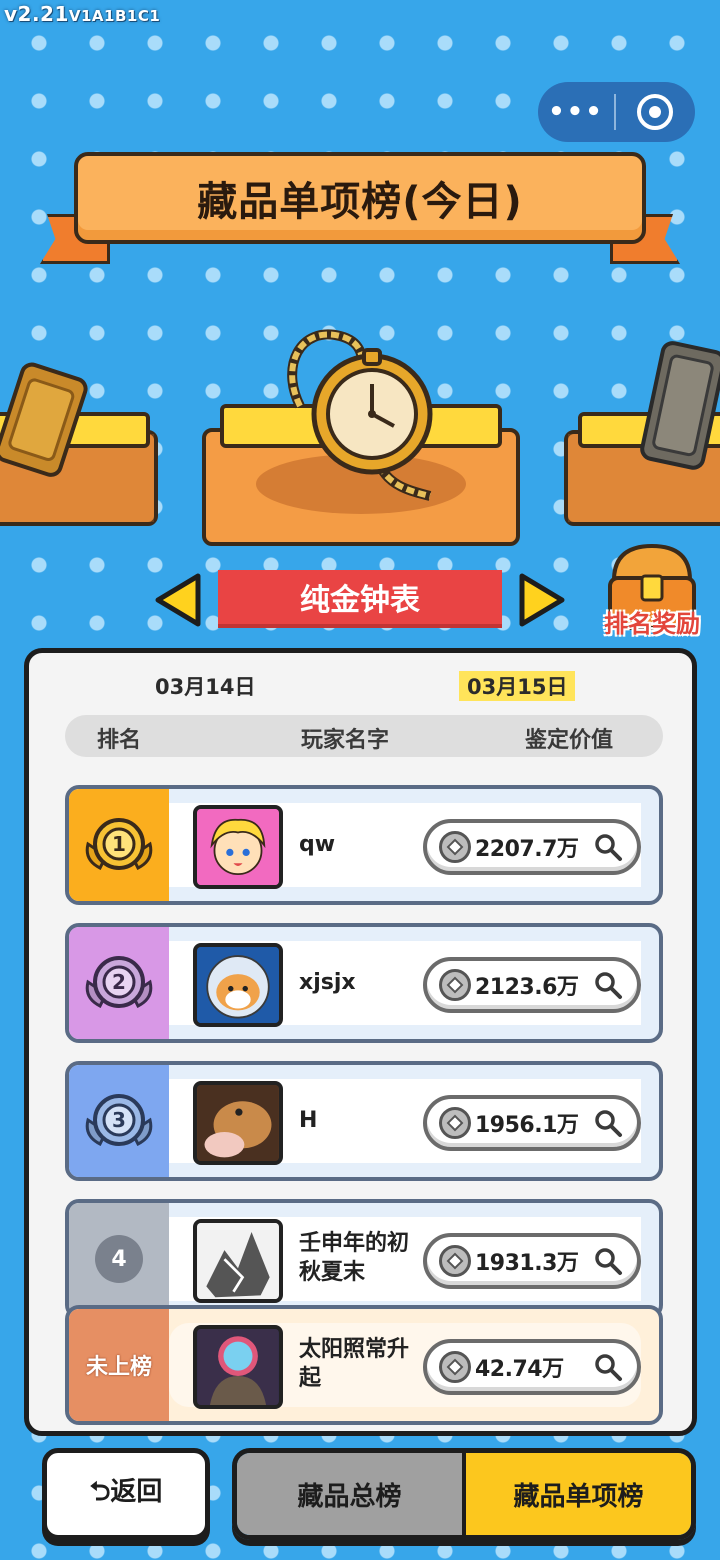  I want to click on title-banner: 藏品单项榜(今日), so click(360, 198).